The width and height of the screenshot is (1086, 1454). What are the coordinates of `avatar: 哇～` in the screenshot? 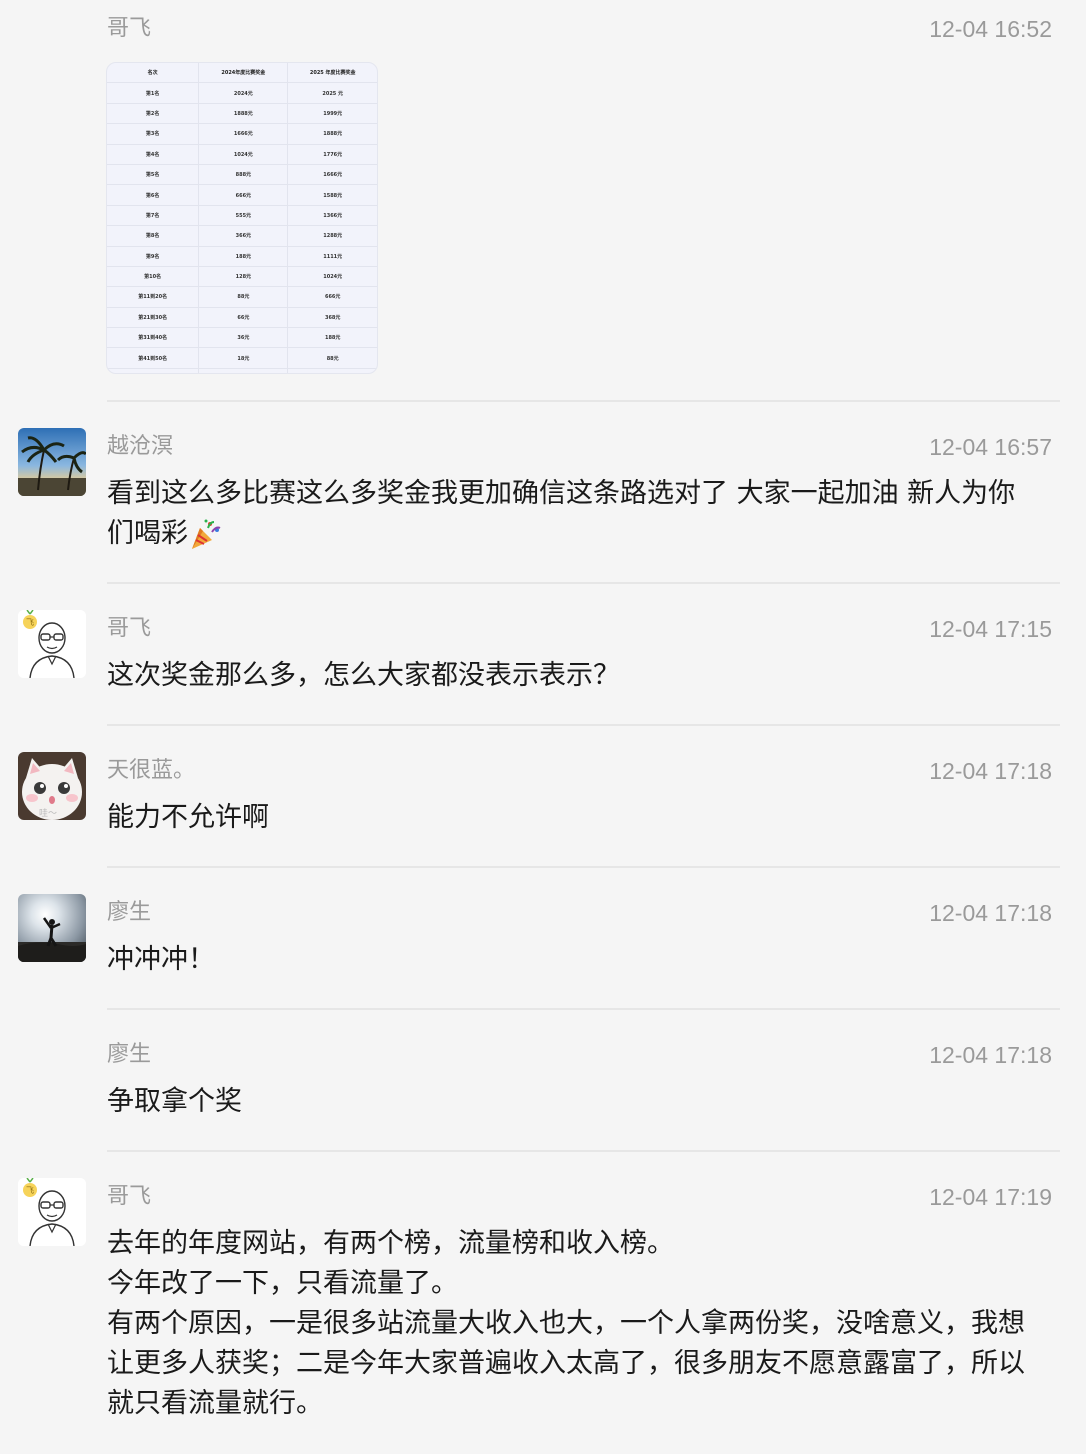 It's located at (52, 786).